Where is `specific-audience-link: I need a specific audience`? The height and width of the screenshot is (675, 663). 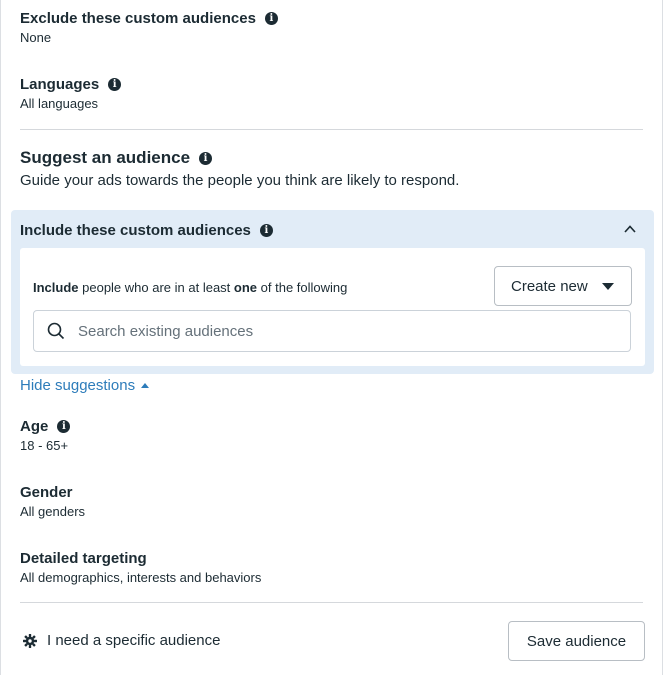
specific-audience-link: I need a specific audience is located at coordinates (121, 640).